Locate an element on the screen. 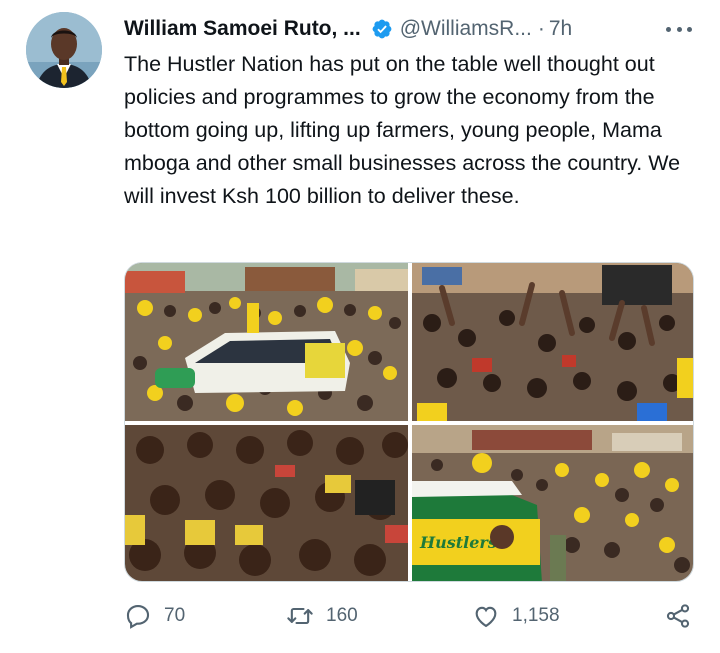  share-button is located at coordinates (678, 616).